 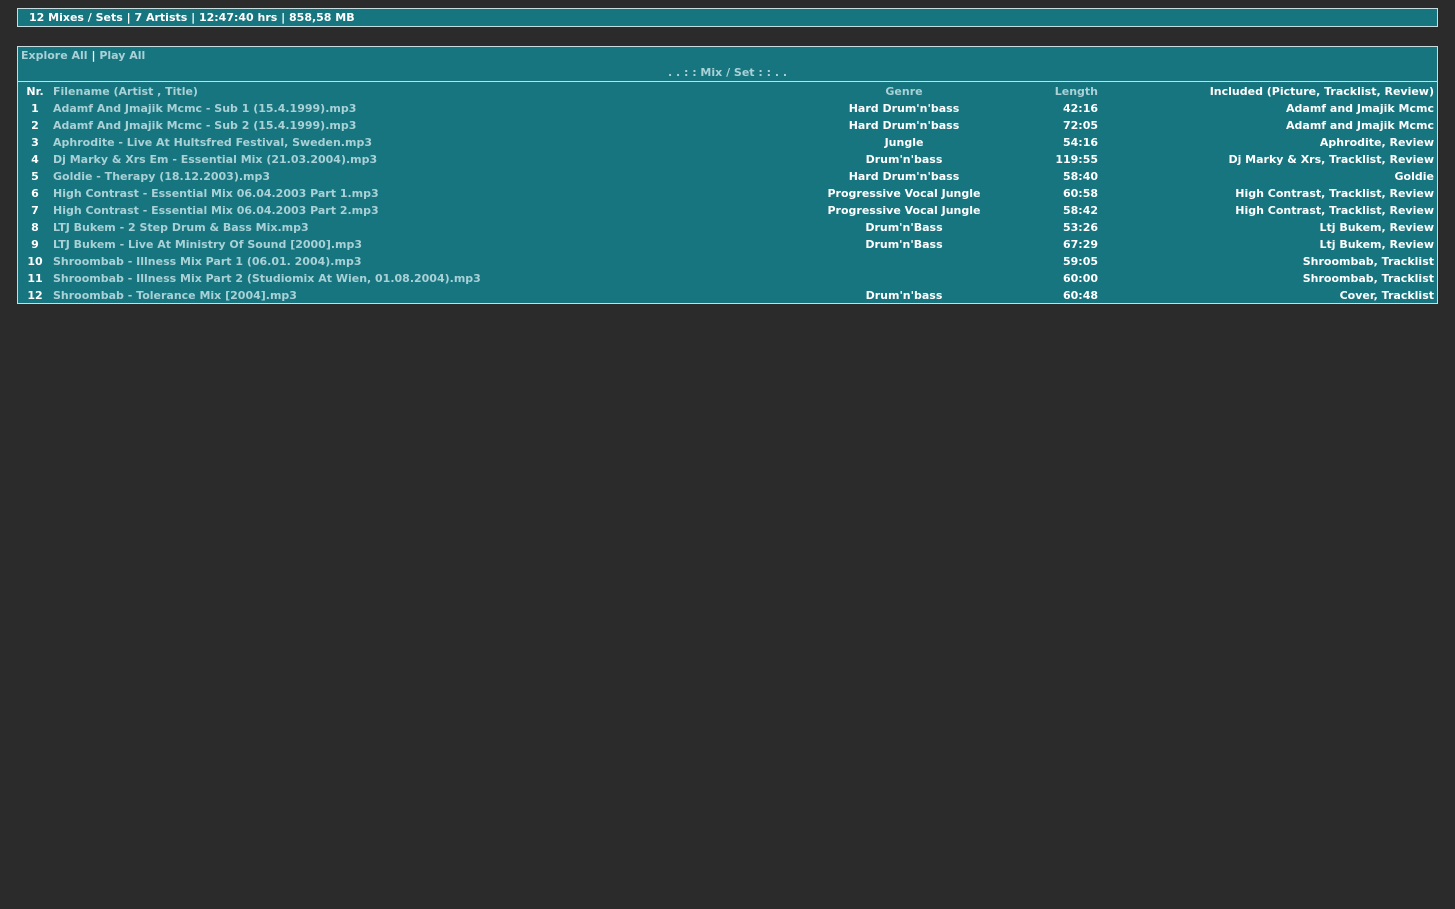 What do you see at coordinates (161, 176) in the screenshot?
I see `mix-filename-link: Goldie - Therapy (18.12.2003).mp3` at bounding box center [161, 176].